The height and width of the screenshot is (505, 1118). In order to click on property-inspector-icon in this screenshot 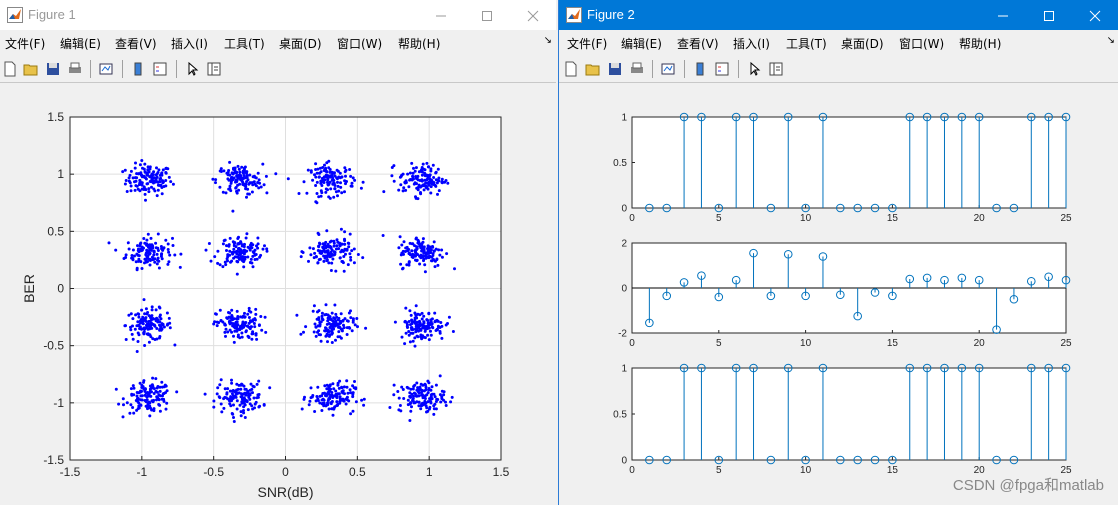, I will do `click(776, 69)`.